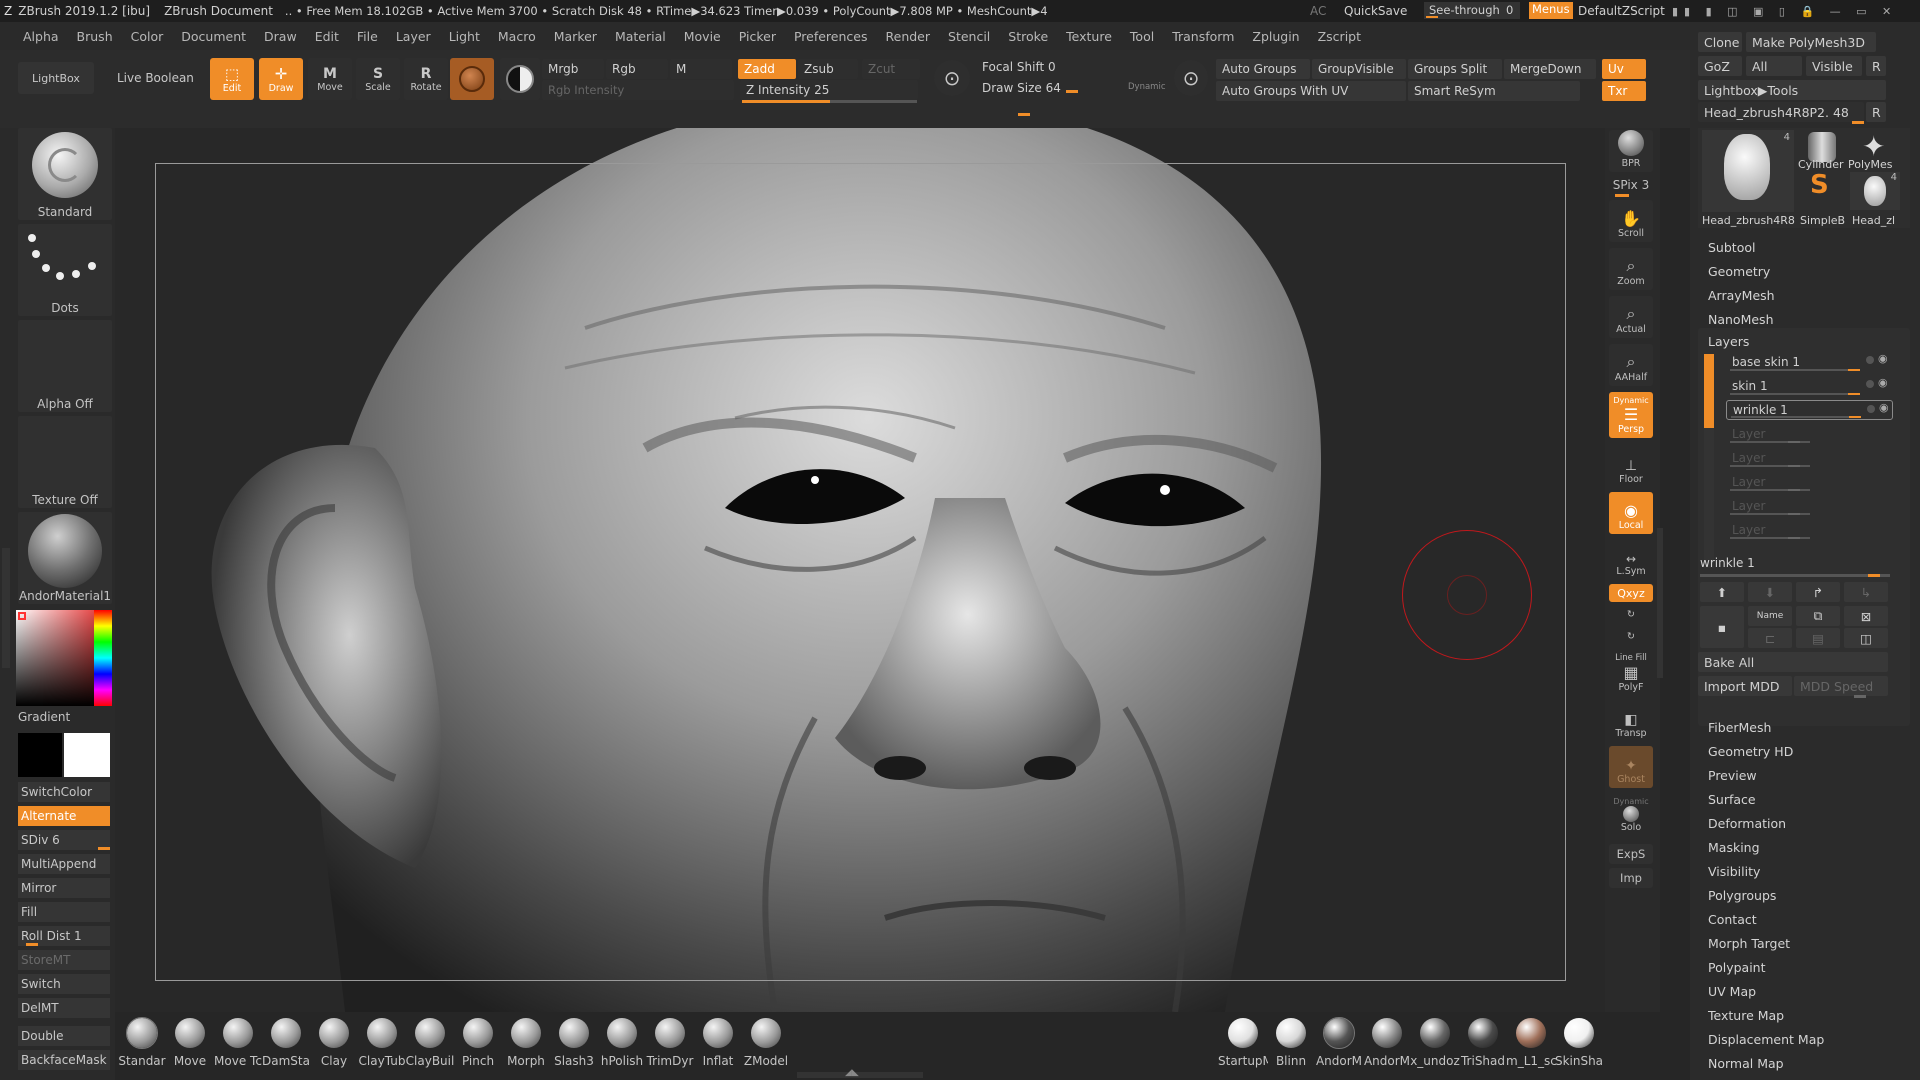  I want to click on menu-macro: Macro, so click(517, 36).